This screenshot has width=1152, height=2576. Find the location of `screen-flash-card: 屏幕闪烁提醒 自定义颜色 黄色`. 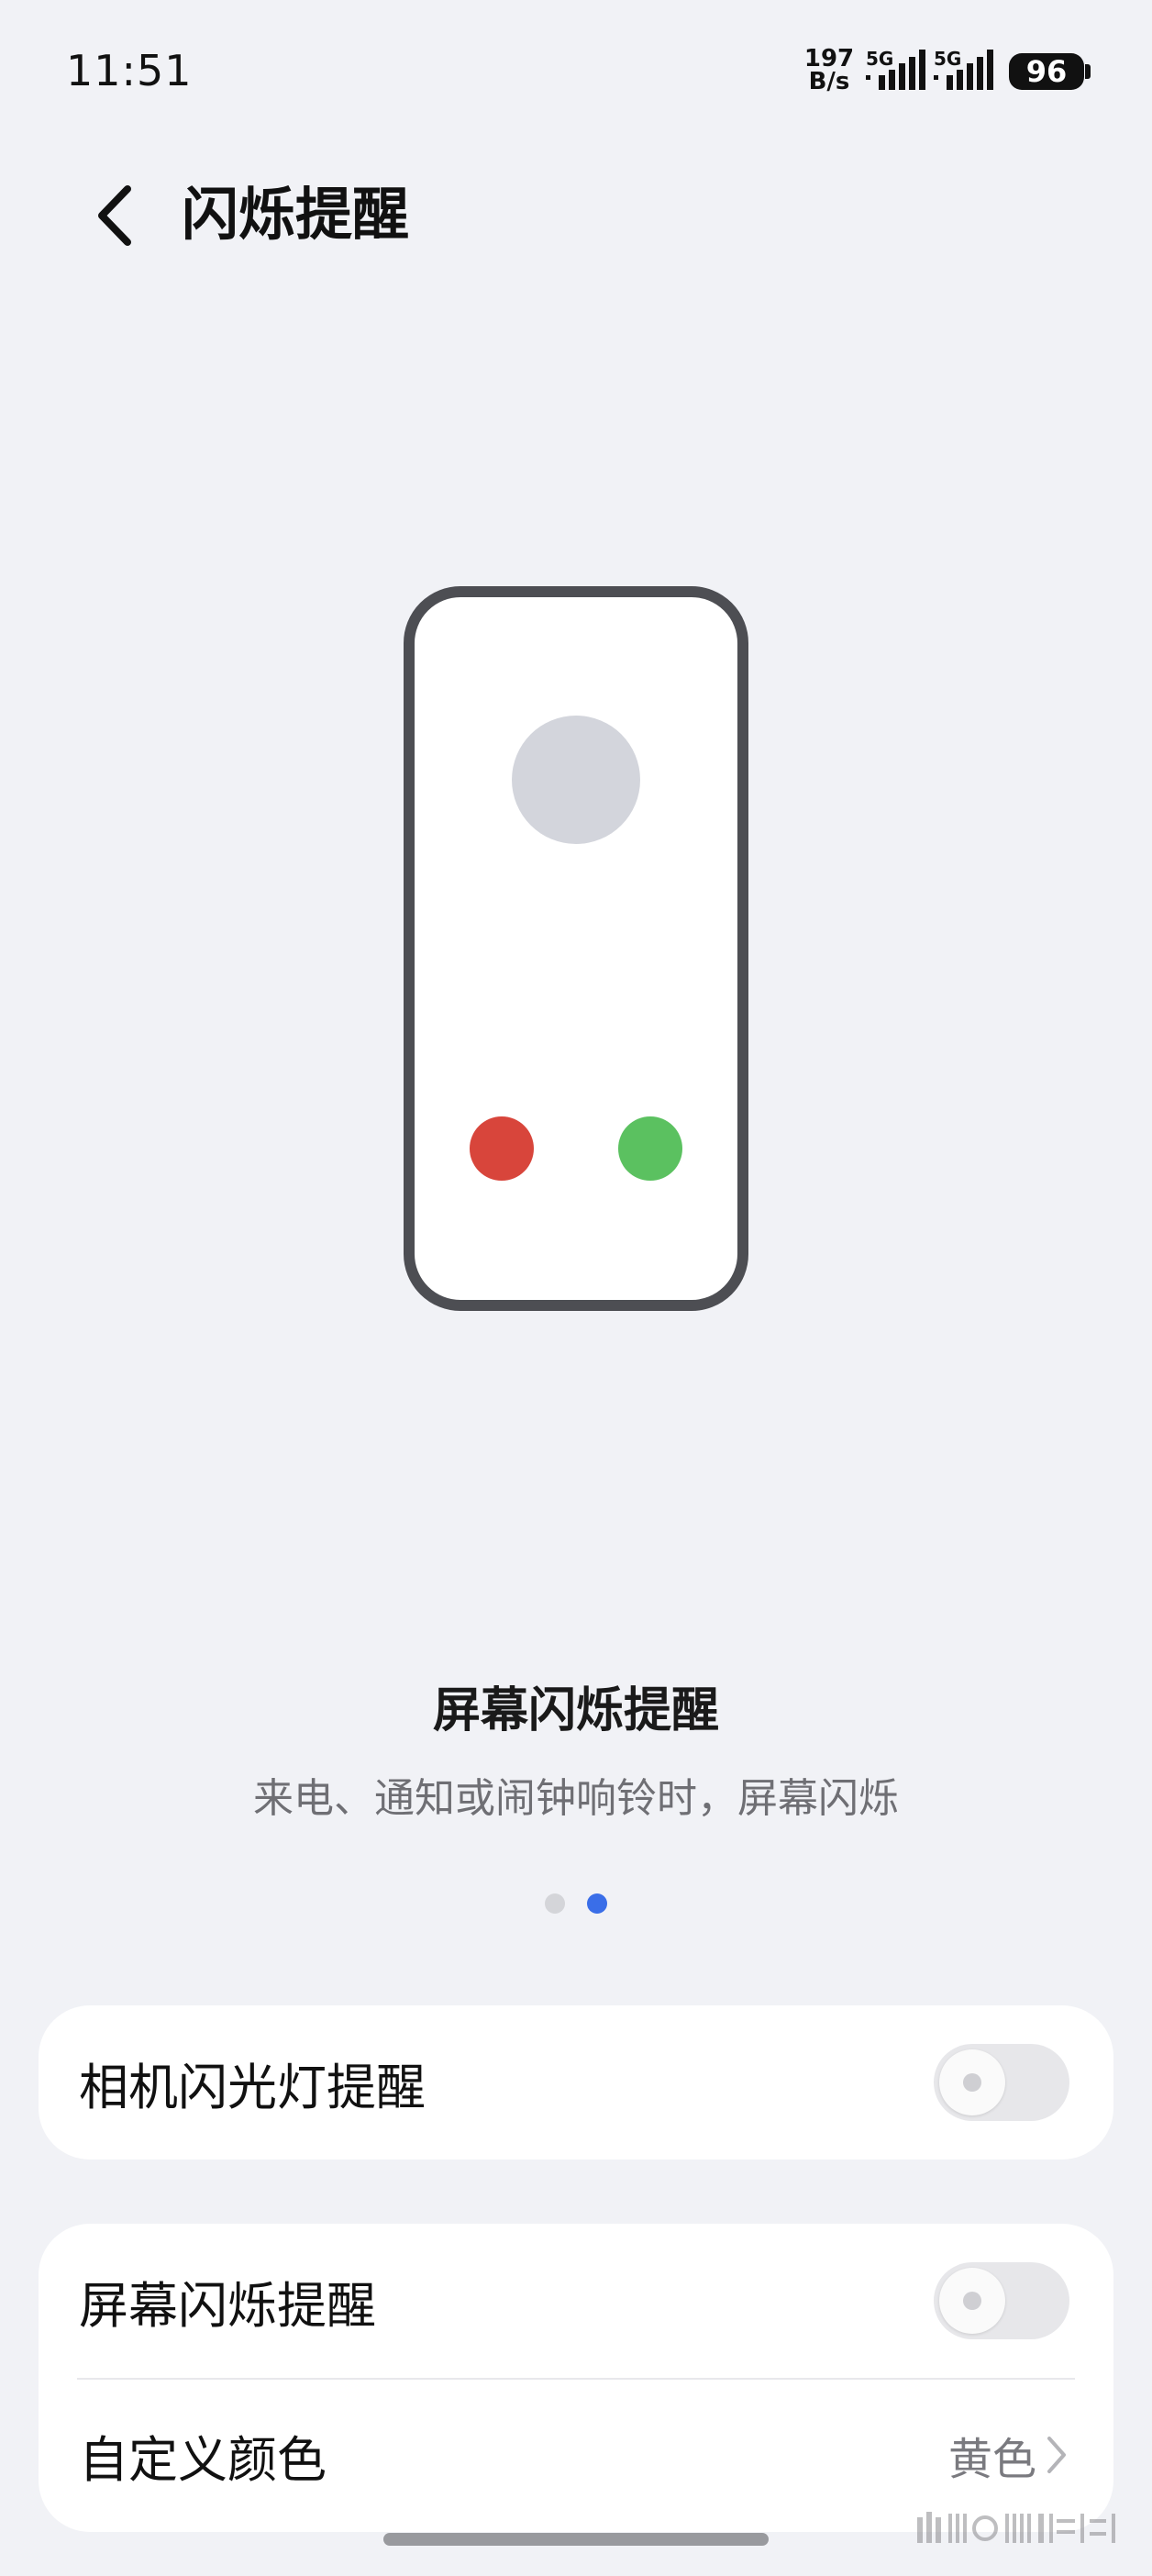

screen-flash-card: 屏幕闪烁提醒 自定义颜色 黄色 is located at coordinates (576, 2378).